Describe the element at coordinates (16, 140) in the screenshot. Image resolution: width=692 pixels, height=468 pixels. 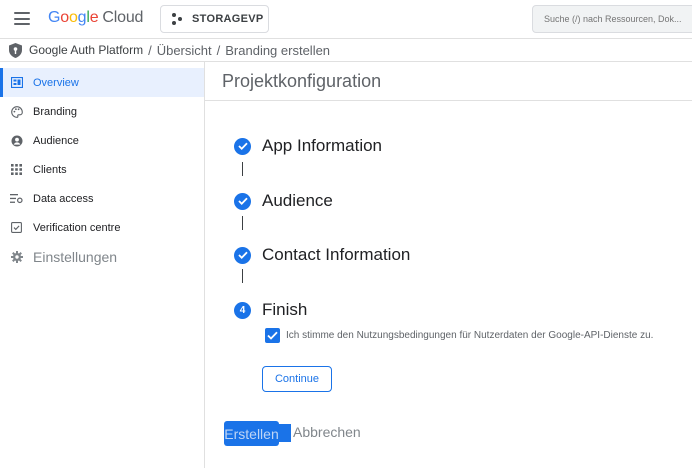
I see `person-icon` at that location.